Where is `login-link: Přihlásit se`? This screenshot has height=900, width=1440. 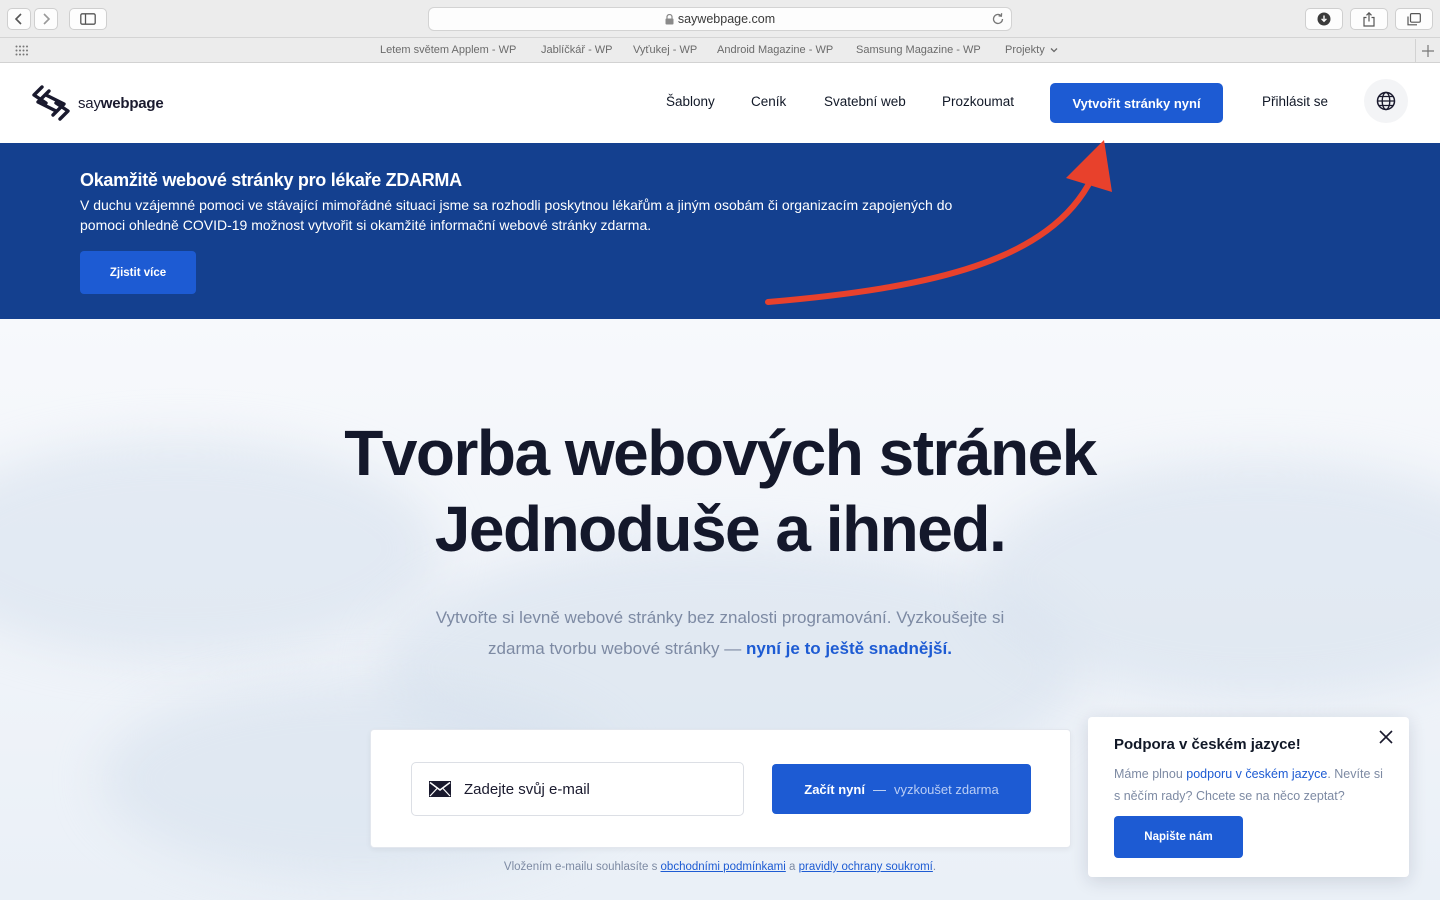
login-link: Přihlásit se is located at coordinates (1295, 101).